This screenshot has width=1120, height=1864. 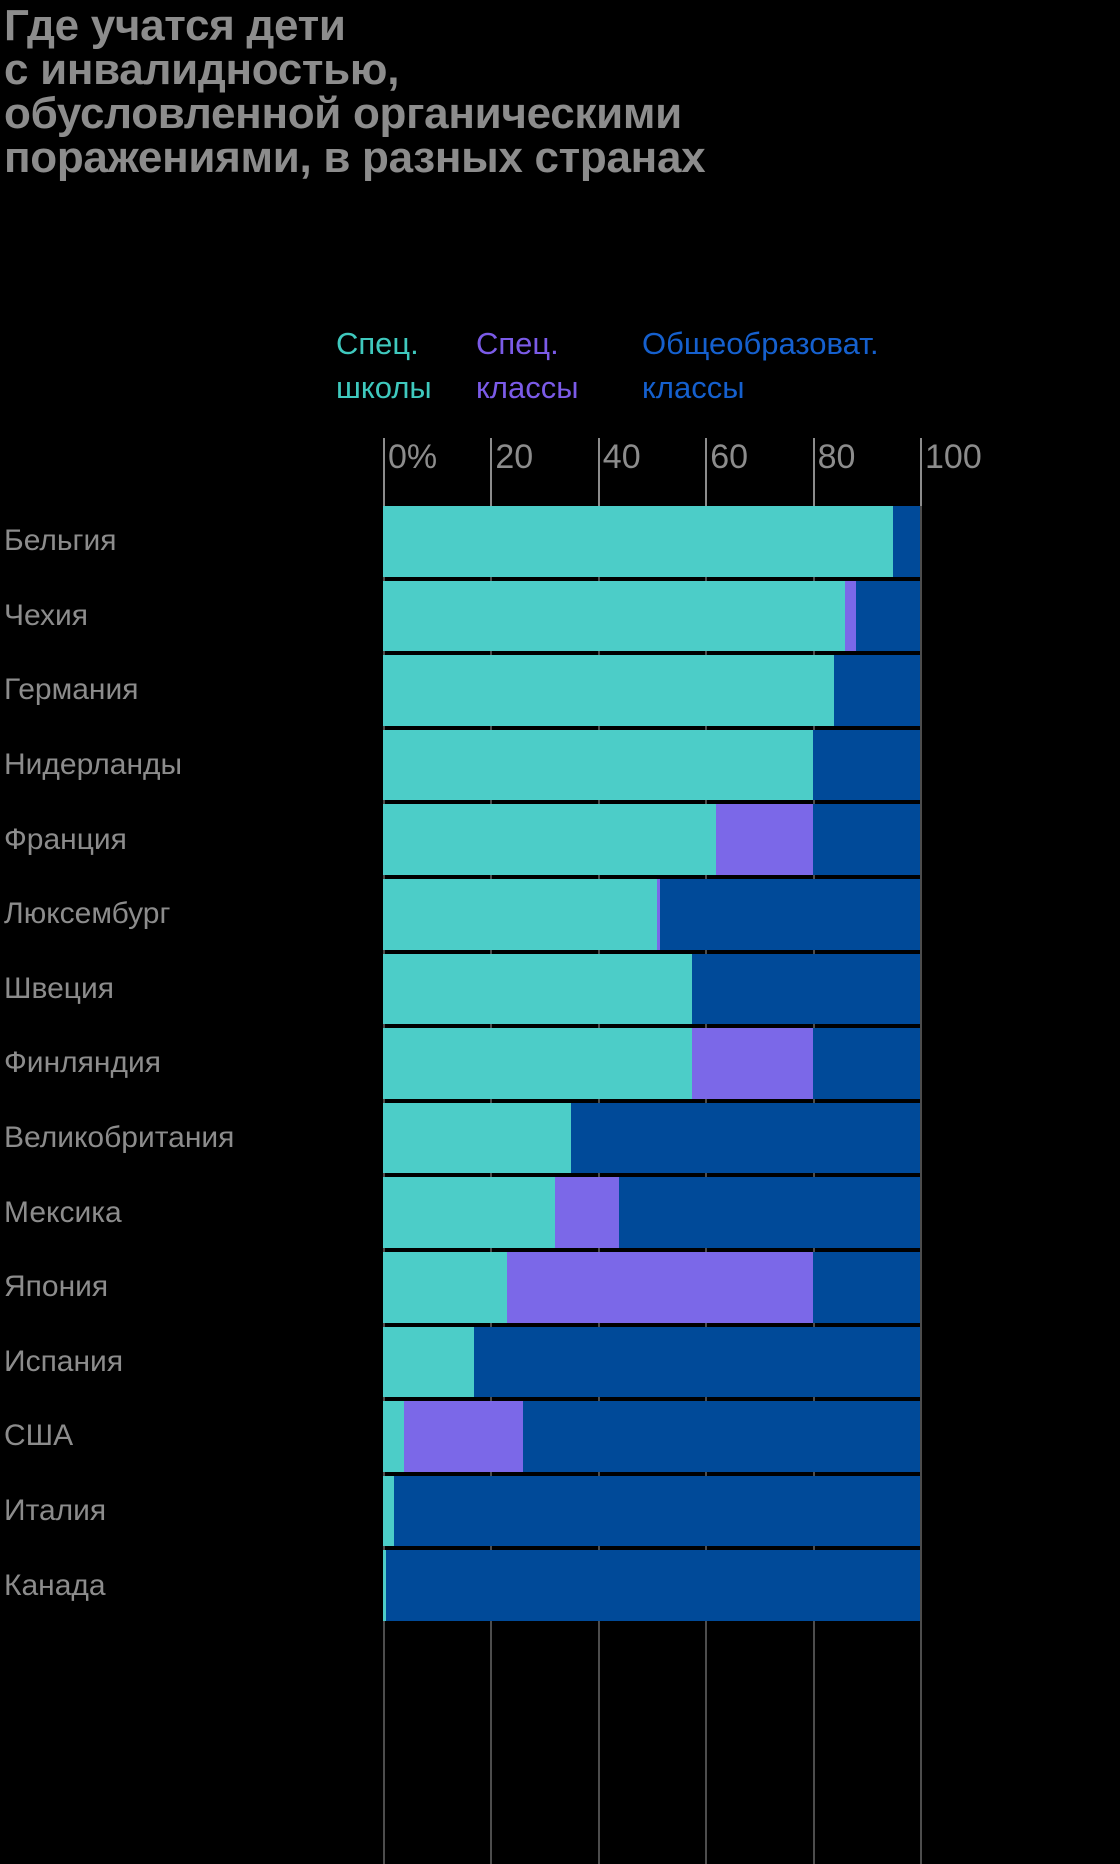 I want to click on chart-row: Германия, so click(x=560, y=690).